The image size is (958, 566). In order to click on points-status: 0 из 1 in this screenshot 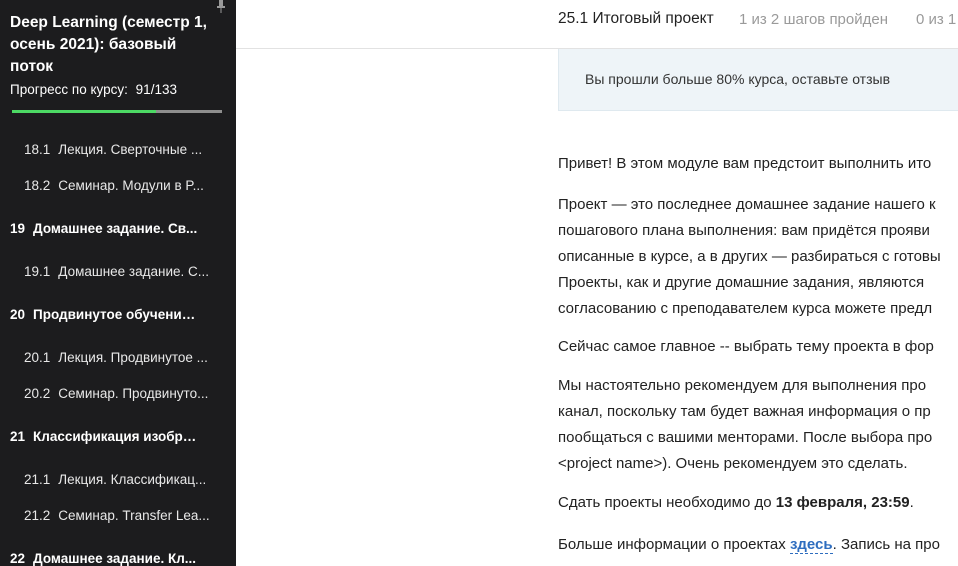, I will do `click(936, 19)`.